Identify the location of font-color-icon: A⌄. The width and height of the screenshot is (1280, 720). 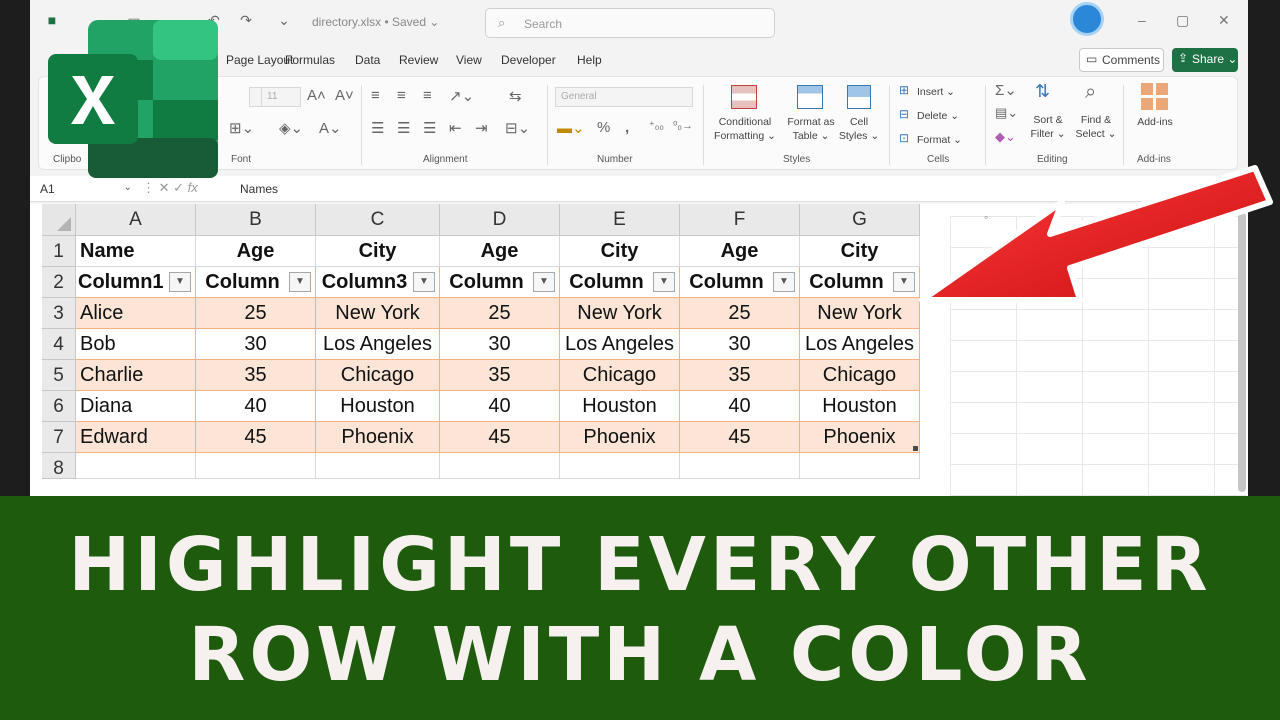
(330, 128).